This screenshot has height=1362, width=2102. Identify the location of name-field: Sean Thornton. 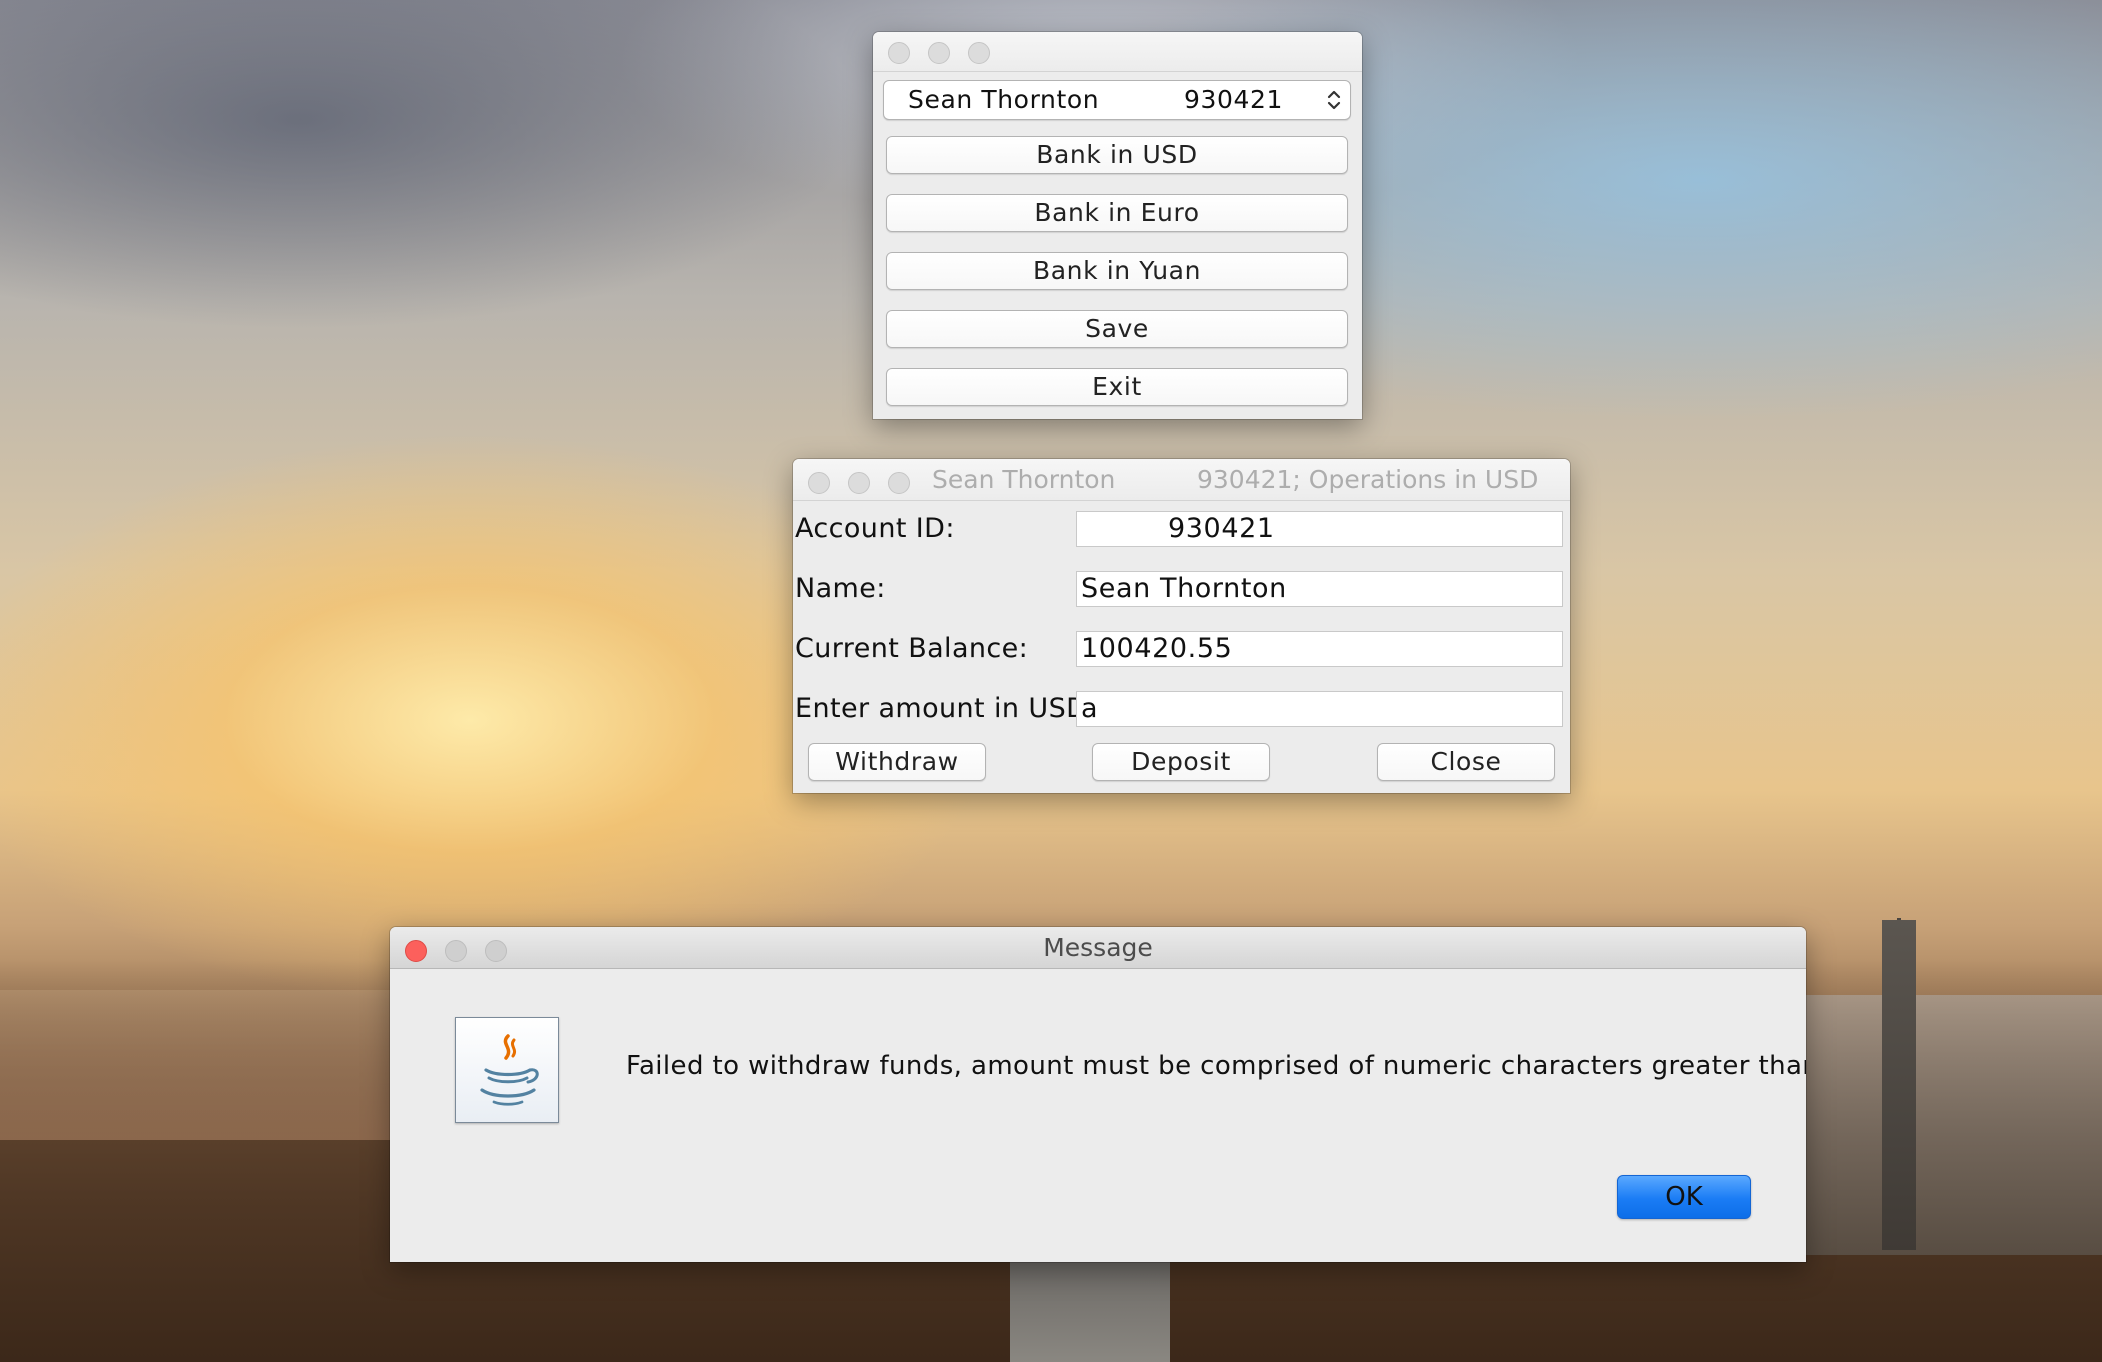
(1319, 589).